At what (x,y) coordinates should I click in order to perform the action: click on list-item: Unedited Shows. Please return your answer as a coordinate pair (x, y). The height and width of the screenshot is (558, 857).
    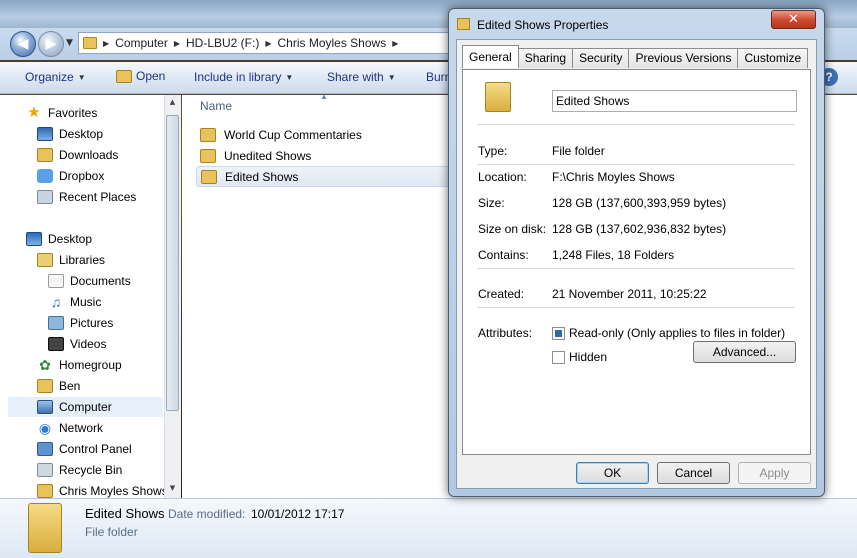
    Looking at the image, I should click on (326, 155).